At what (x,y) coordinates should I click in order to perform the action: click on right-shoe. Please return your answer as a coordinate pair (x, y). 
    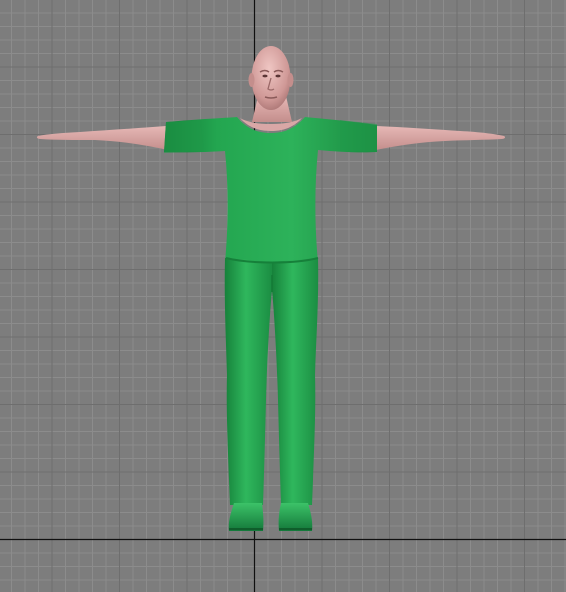
    Looking at the image, I should click on (295, 517).